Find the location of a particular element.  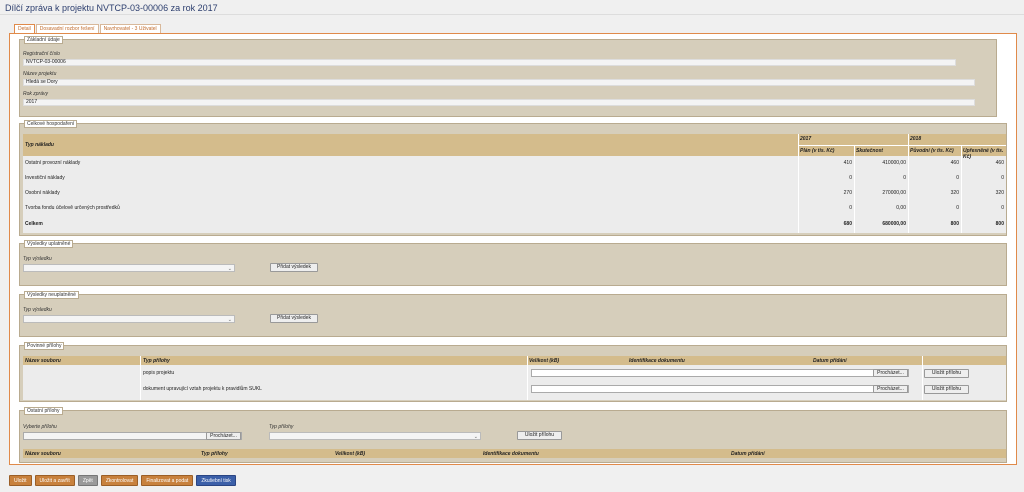

original-header: Původní (v tis. Kč) is located at coordinates (932, 151).